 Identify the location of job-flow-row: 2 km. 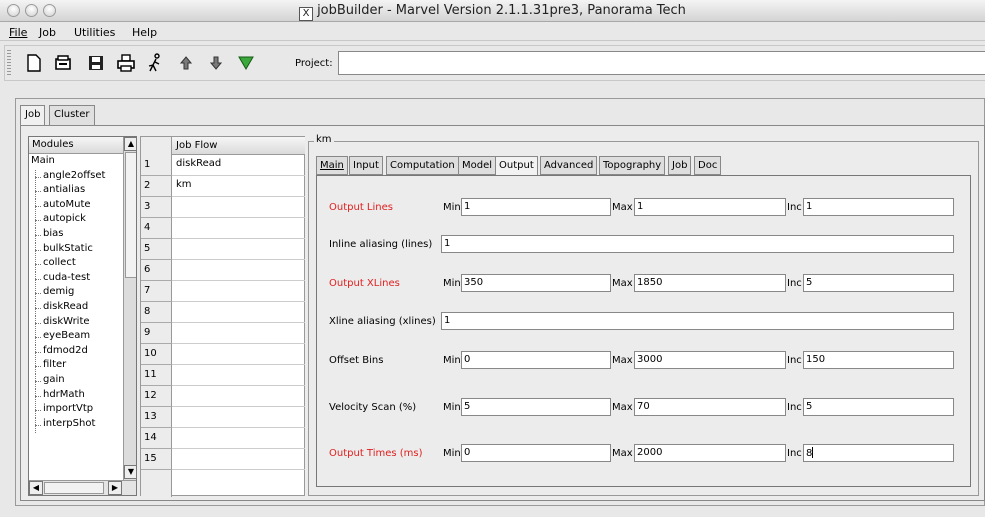
(223, 186).